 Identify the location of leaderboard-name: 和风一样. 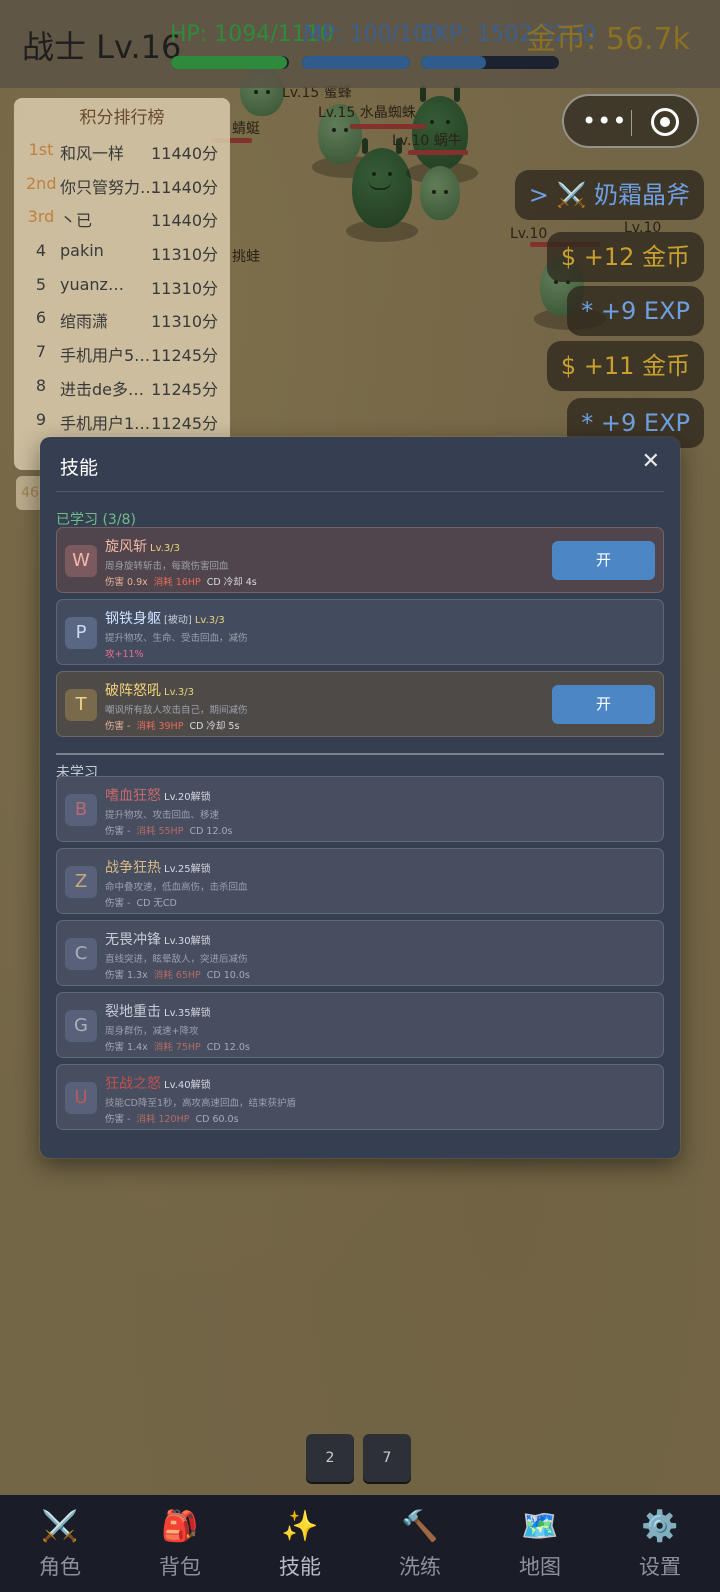
(92, 153).